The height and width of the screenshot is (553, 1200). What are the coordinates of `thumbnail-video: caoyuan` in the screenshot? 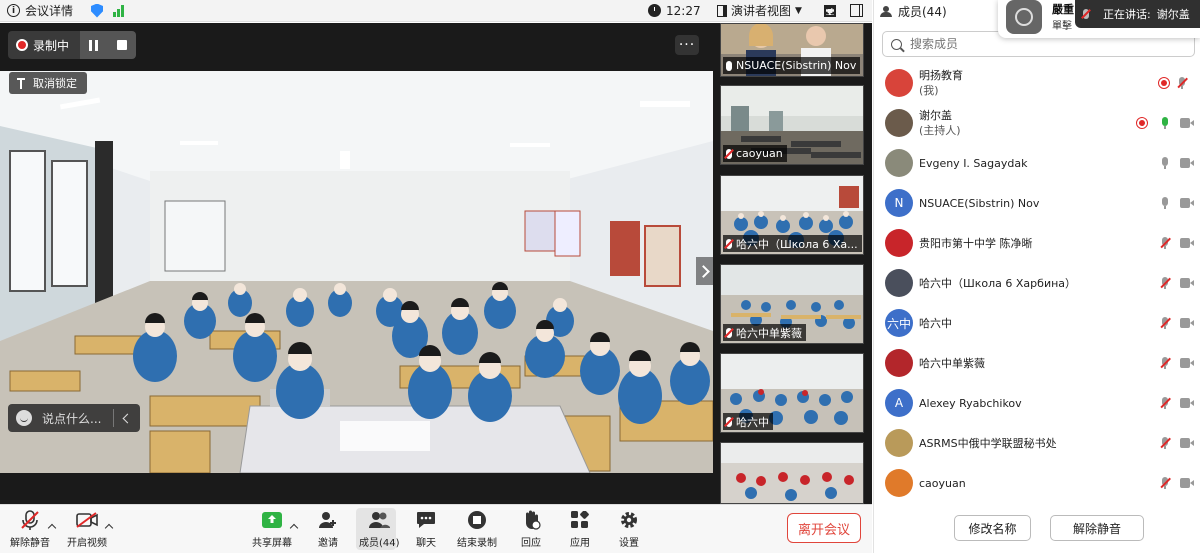 It's located at (792, 125).